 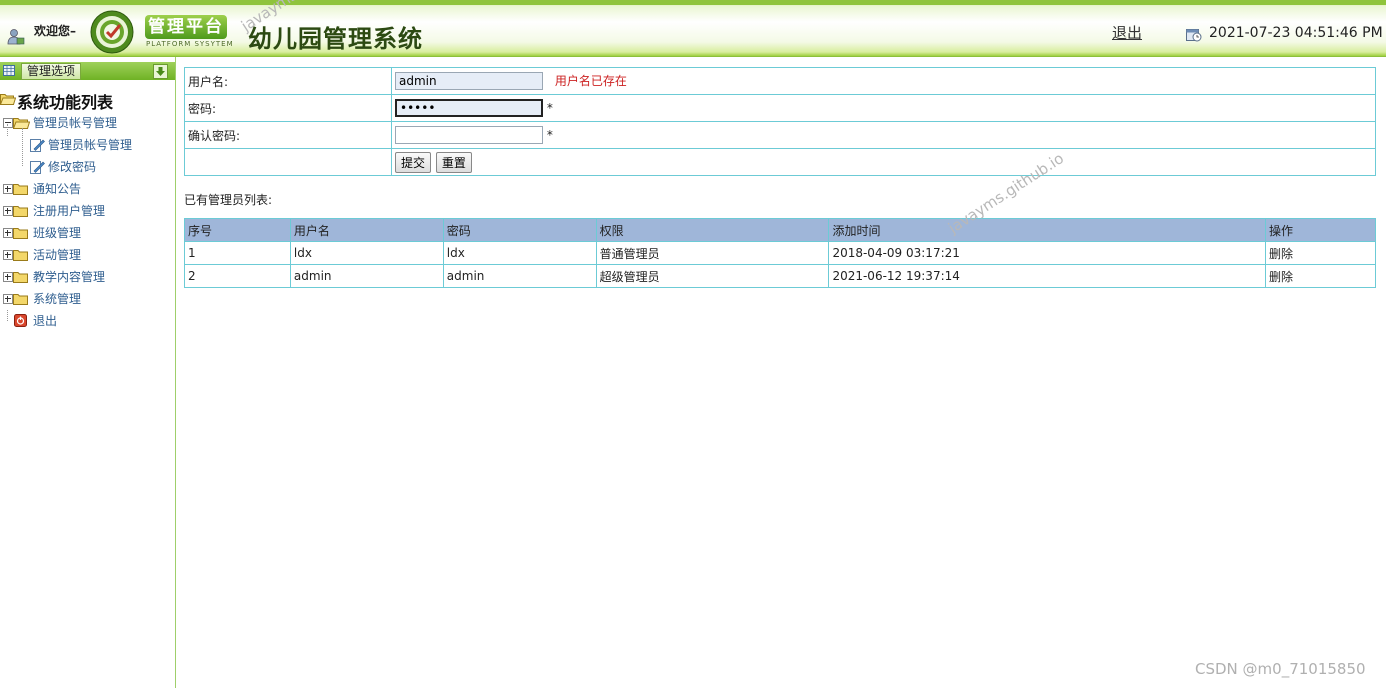 I want to click on sidebar-item-label: 班级管理, so click(x=57, y=233).